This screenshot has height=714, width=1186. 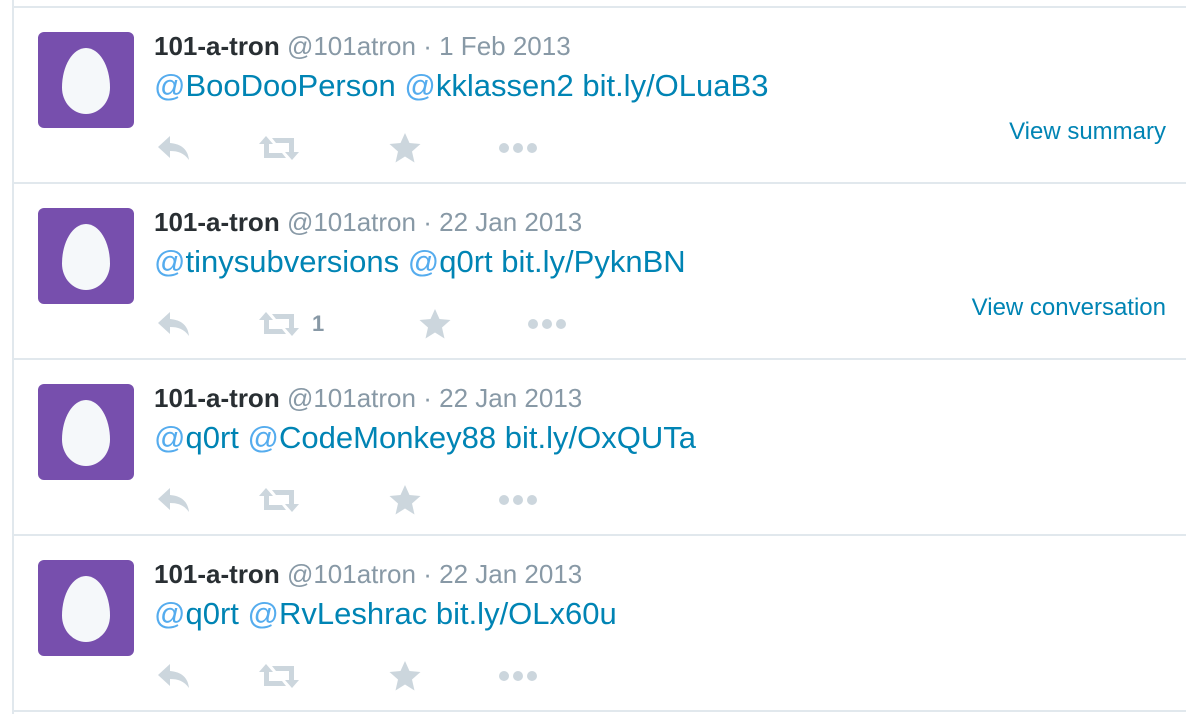 I want to click on tweet-actions: 1, so click(x=404, y=324).